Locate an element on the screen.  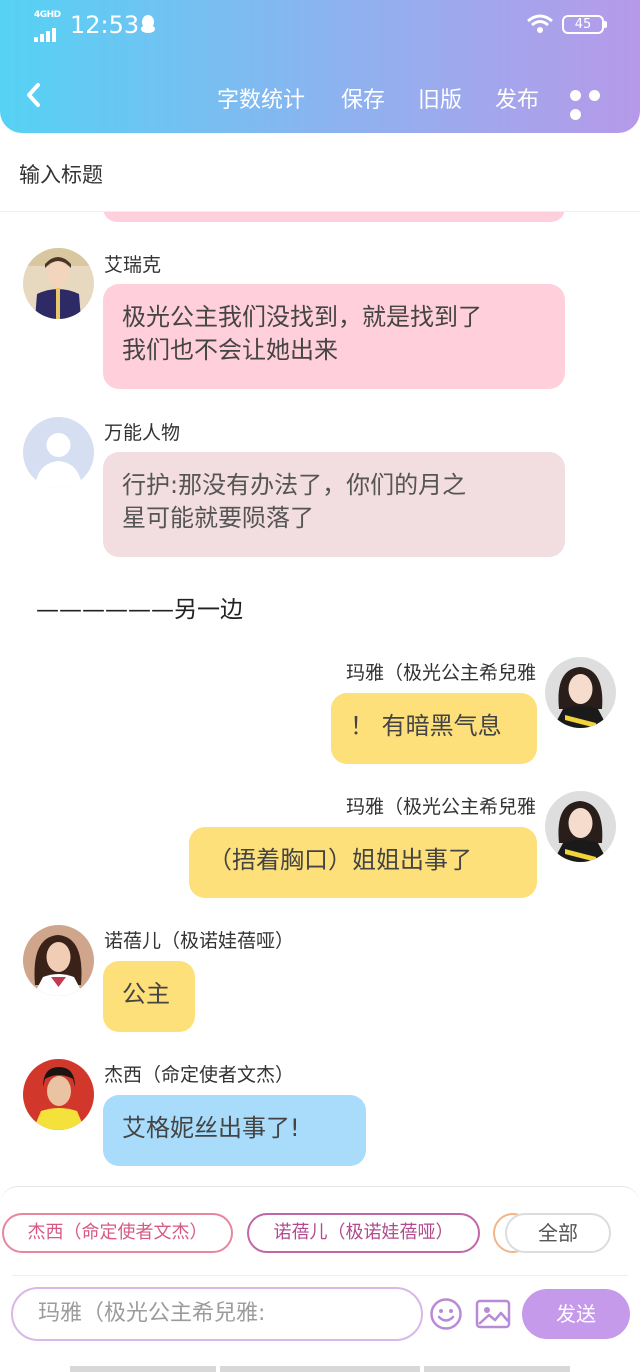
role-chip: 诺蓓儿（极诺娃蓓哑） is located at coordinates (363, 1233).